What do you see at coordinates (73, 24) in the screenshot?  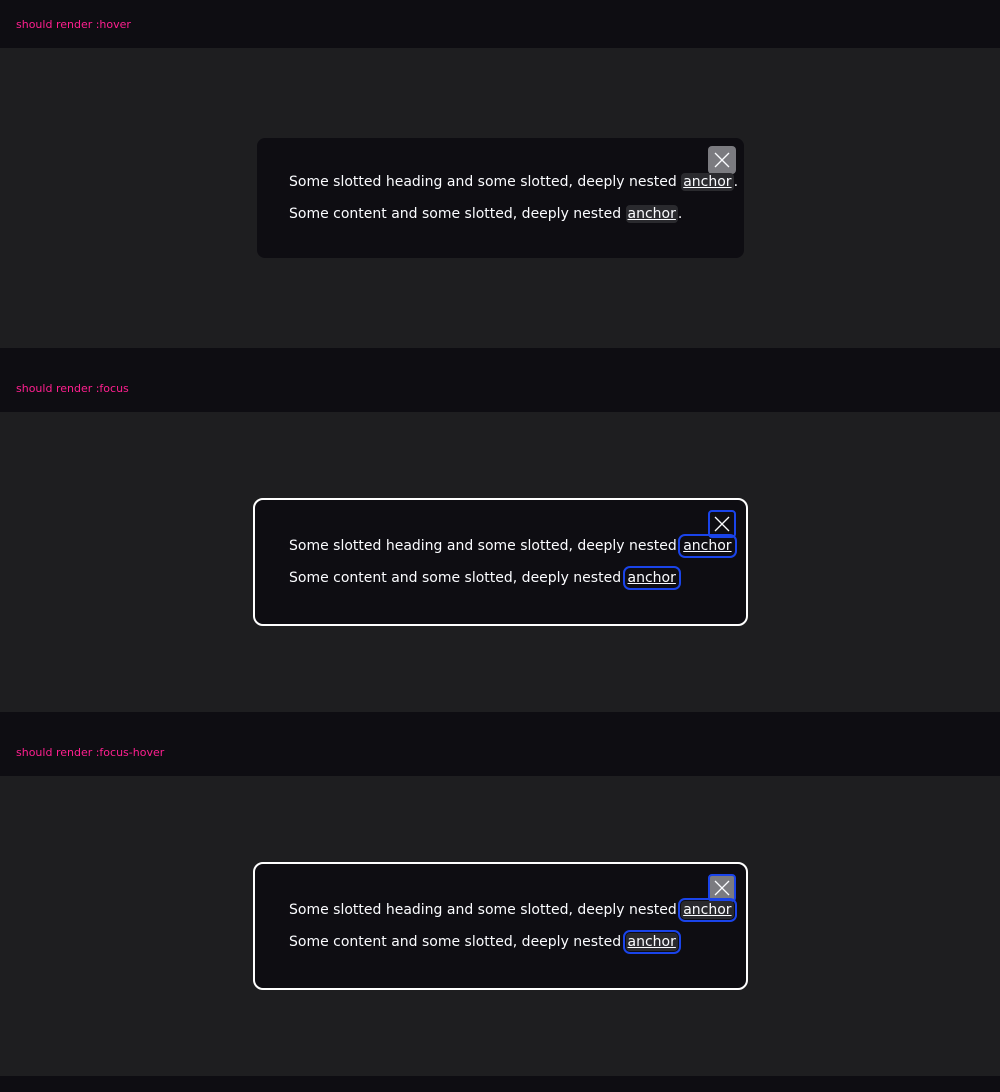 I see `section-title: should render :hover` at bounding box center [73, 24].